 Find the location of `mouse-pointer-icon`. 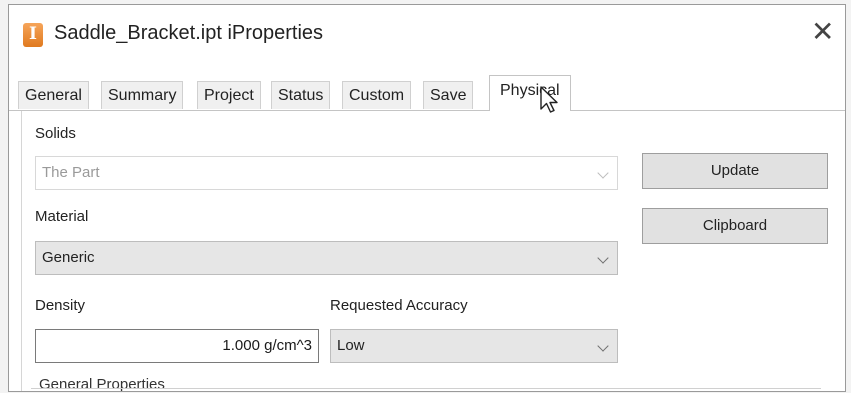

mouse-pointer-icon is located at coordinates (549, 99).